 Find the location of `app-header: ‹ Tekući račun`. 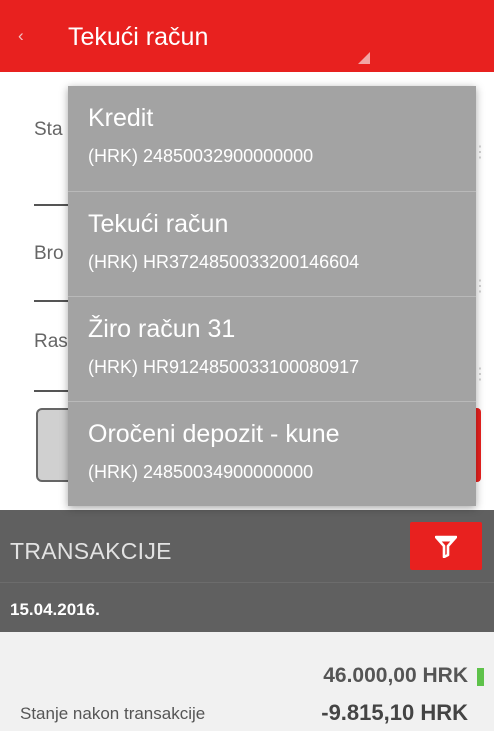

app-header: ‹ Tekući račun is located at coordinates (247, 36).